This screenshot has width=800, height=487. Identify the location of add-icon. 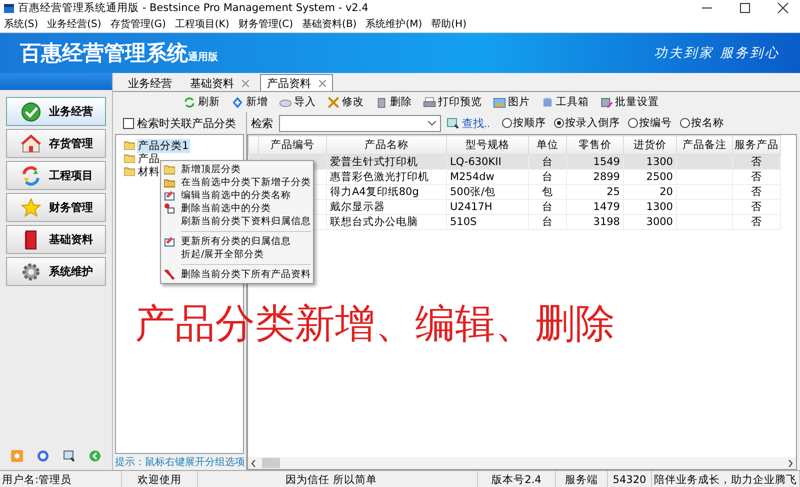
(237, 102).